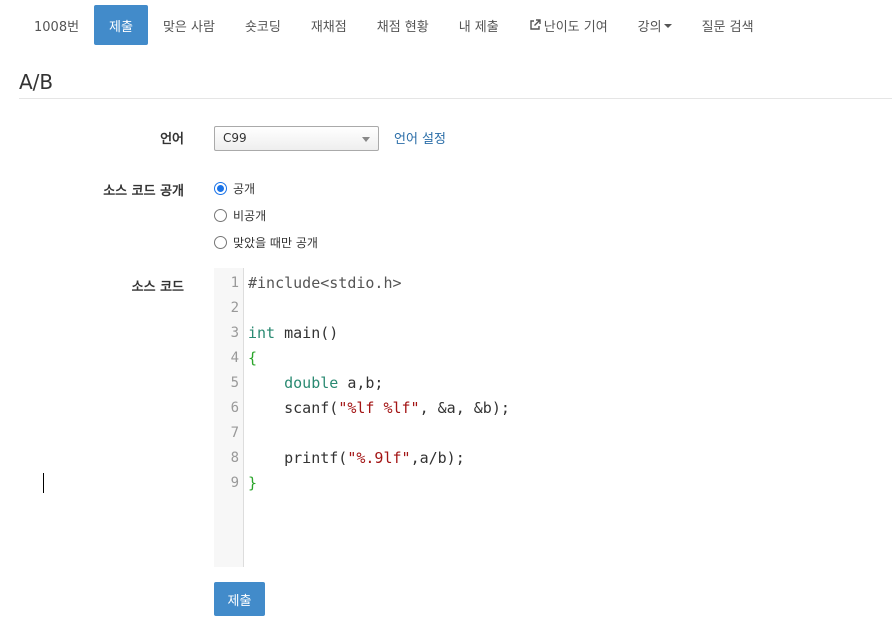 The width and height of the screenshot is (892, 625). Describe the element at coordinates (334, 383) in the screenshot. I see `code-line: double a,b;` at that location.